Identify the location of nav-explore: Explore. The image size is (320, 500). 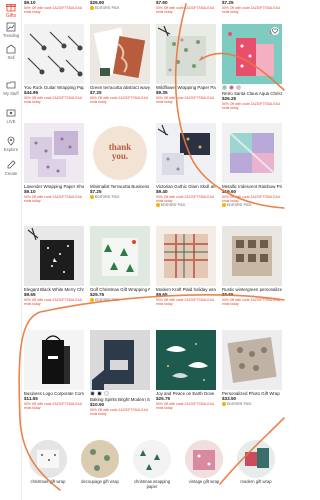
(11, 144).